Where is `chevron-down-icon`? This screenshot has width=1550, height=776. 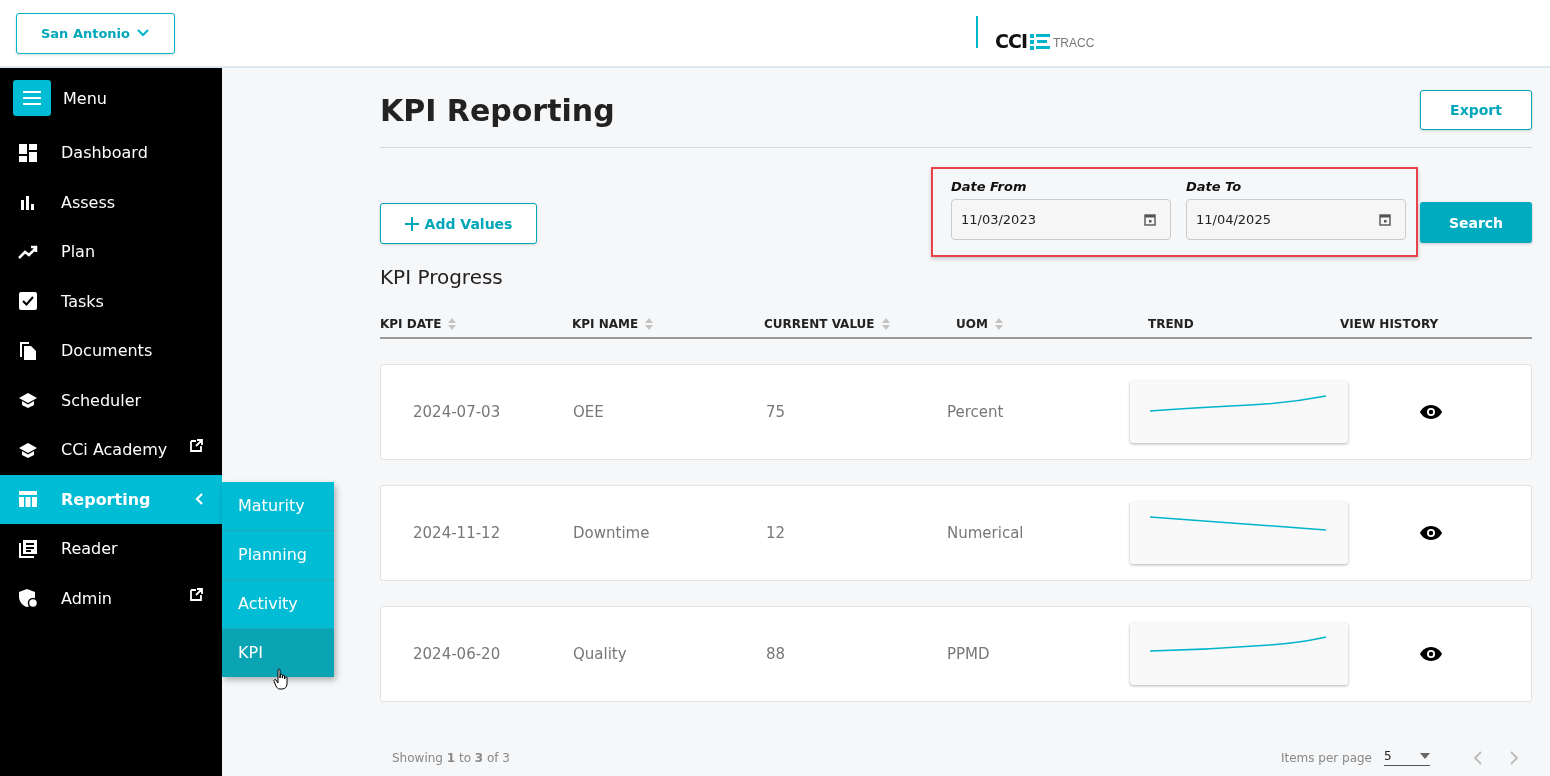 chevron-down-icon is located at coordinates (143, 33).